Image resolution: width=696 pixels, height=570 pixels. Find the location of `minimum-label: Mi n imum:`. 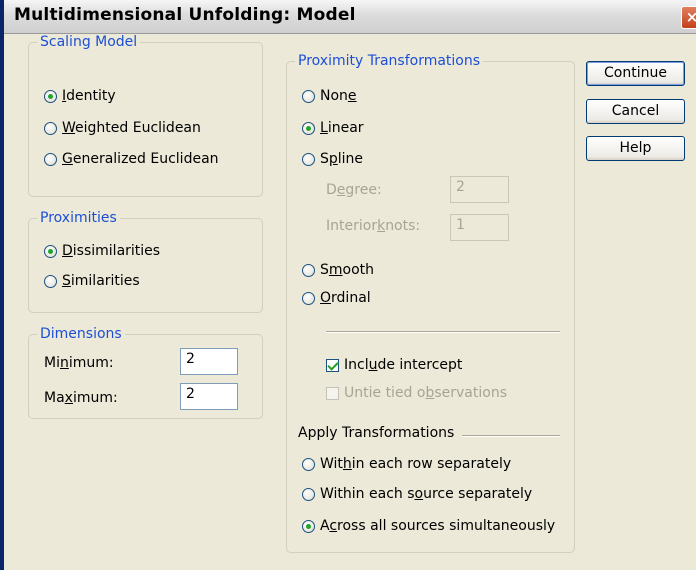

minimum-label: Mi n imum: is located at coordinates (79, 363).